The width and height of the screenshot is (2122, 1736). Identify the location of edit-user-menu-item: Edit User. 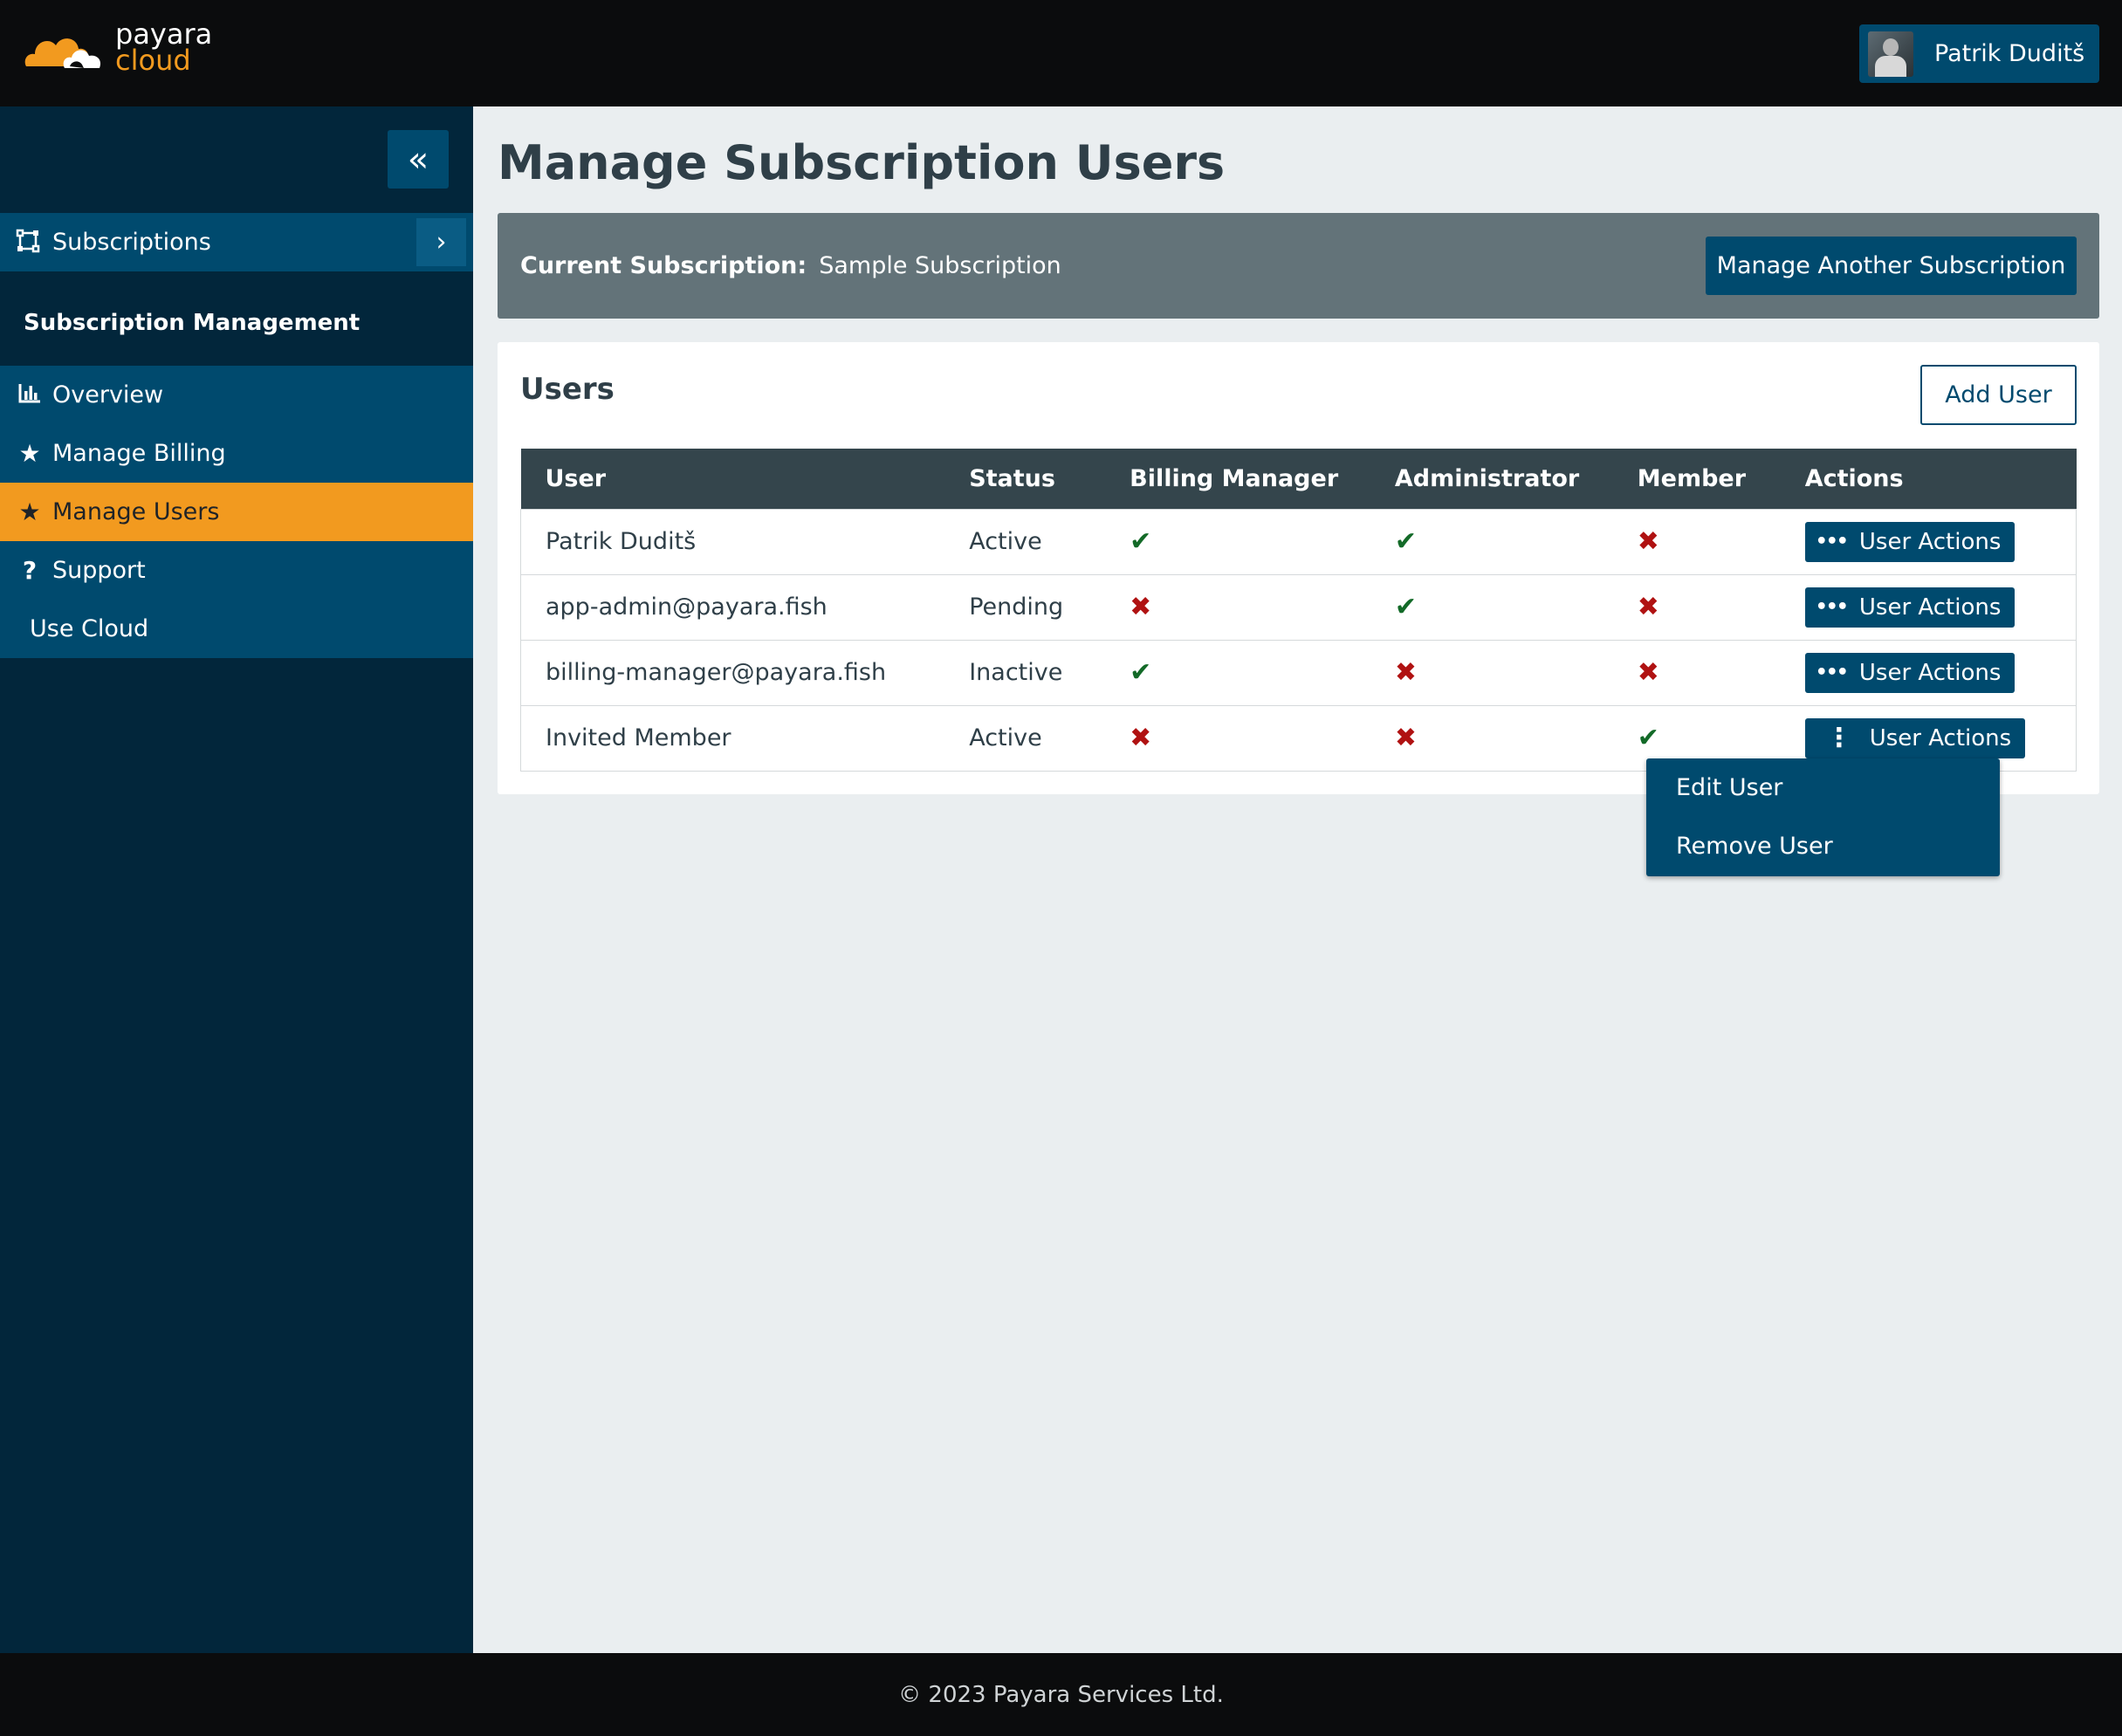
(1823, 787).